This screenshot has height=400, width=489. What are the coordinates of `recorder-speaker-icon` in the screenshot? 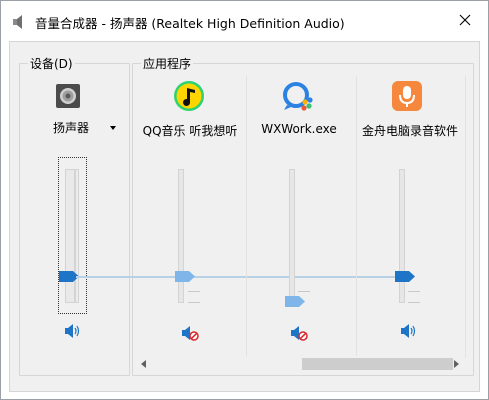 It's located at (409, 331).